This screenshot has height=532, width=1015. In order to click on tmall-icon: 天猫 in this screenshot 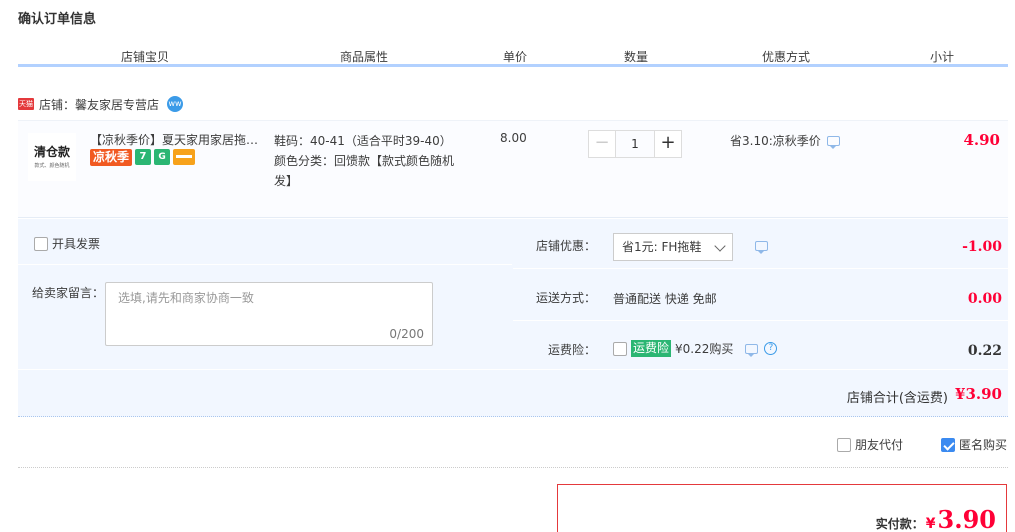, I will do `click(26, 104)`.